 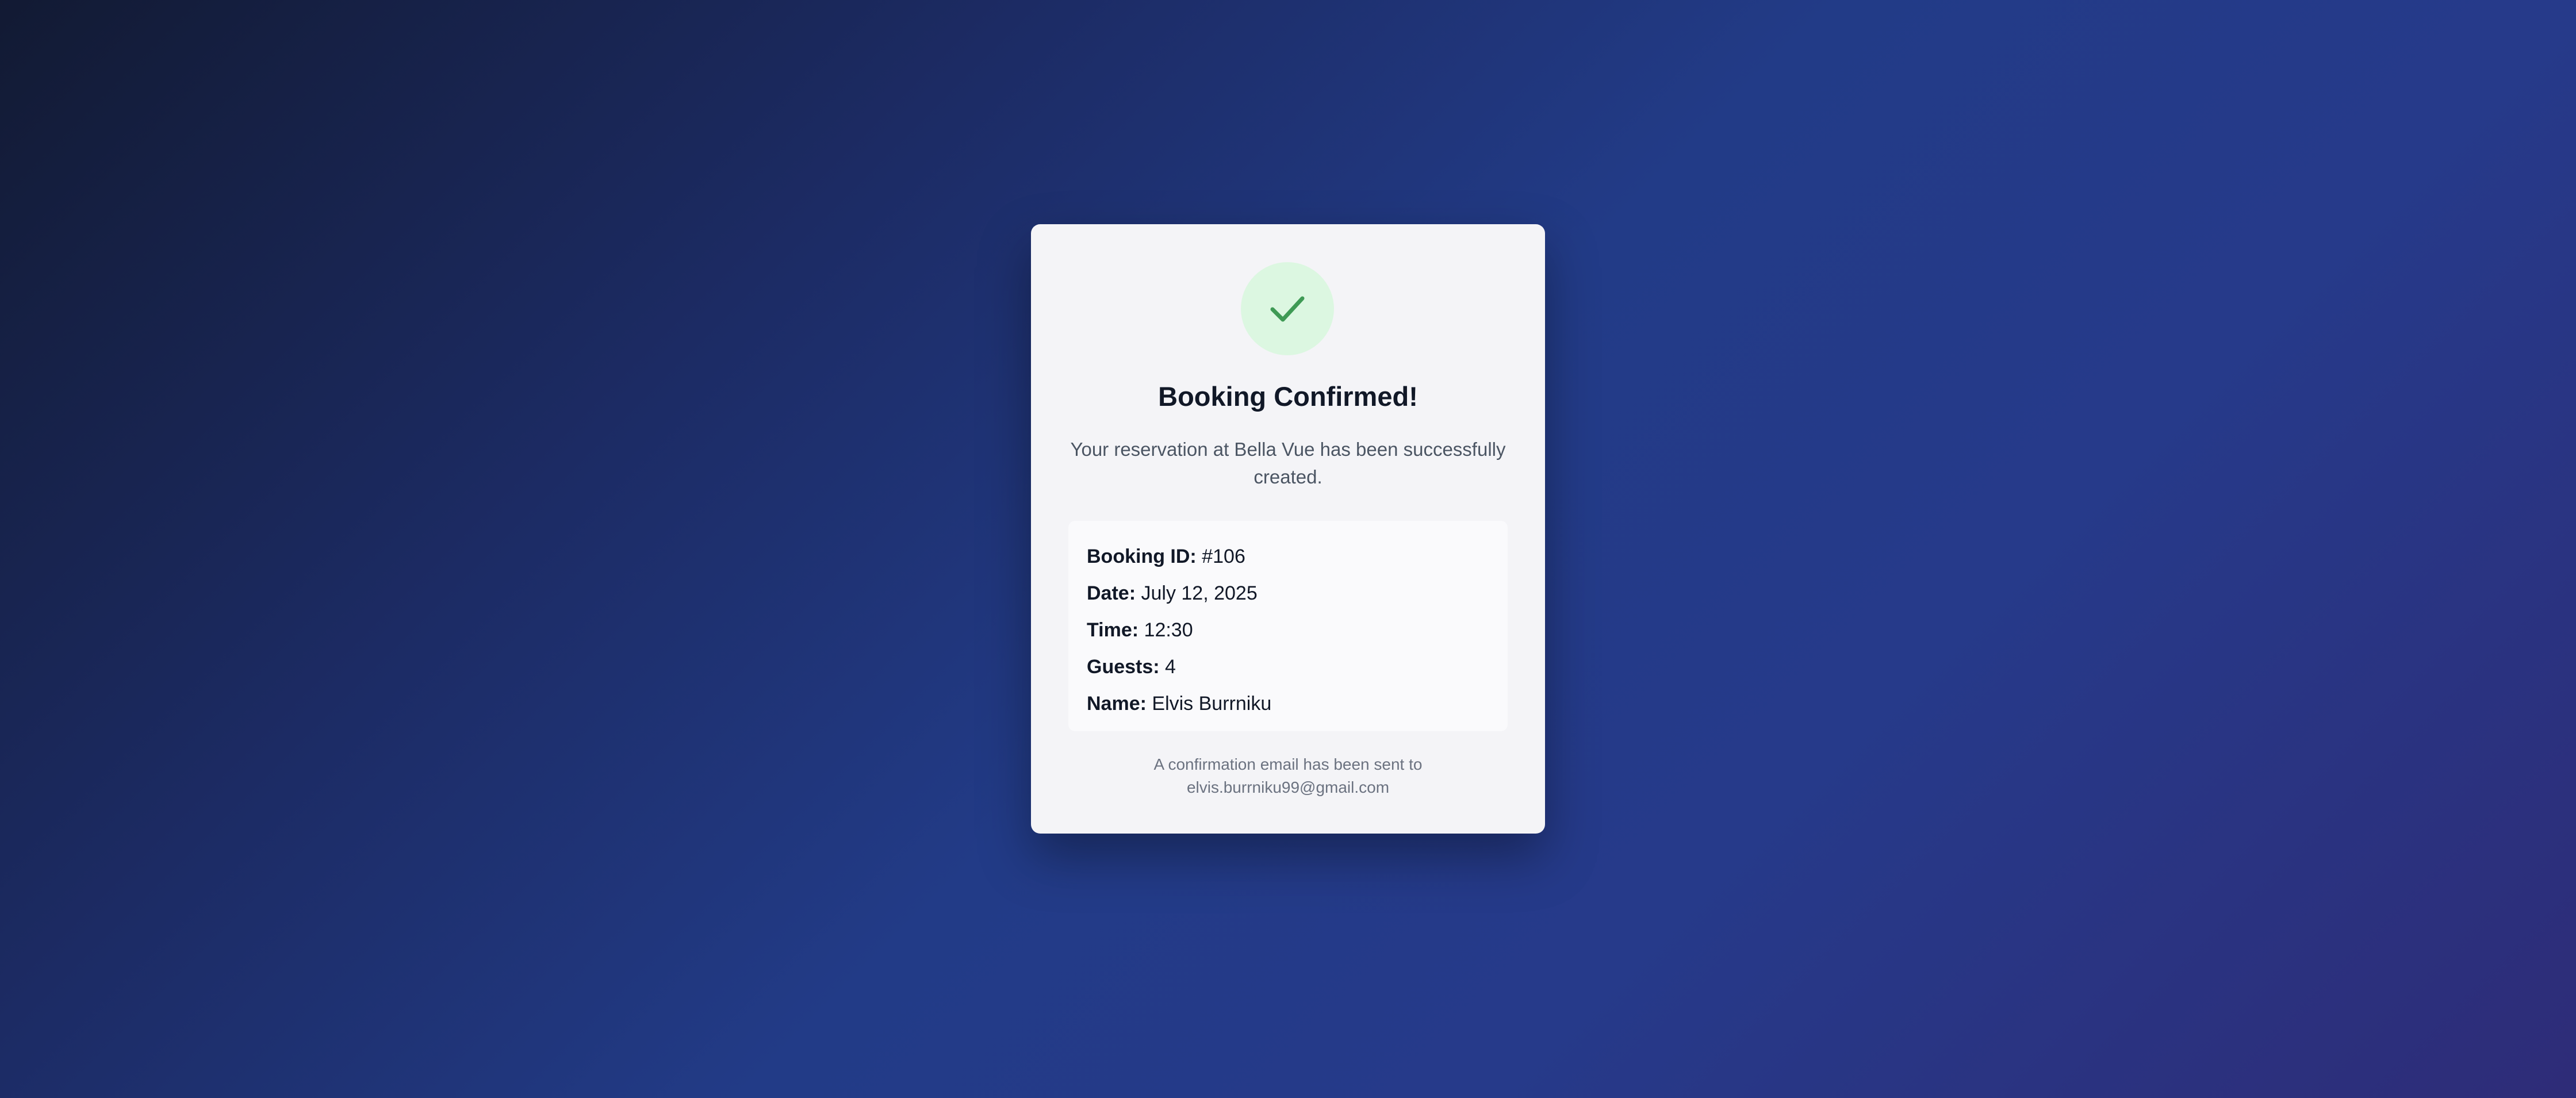 I want to click on name-label: Name:, so click(x=1117, y=704).